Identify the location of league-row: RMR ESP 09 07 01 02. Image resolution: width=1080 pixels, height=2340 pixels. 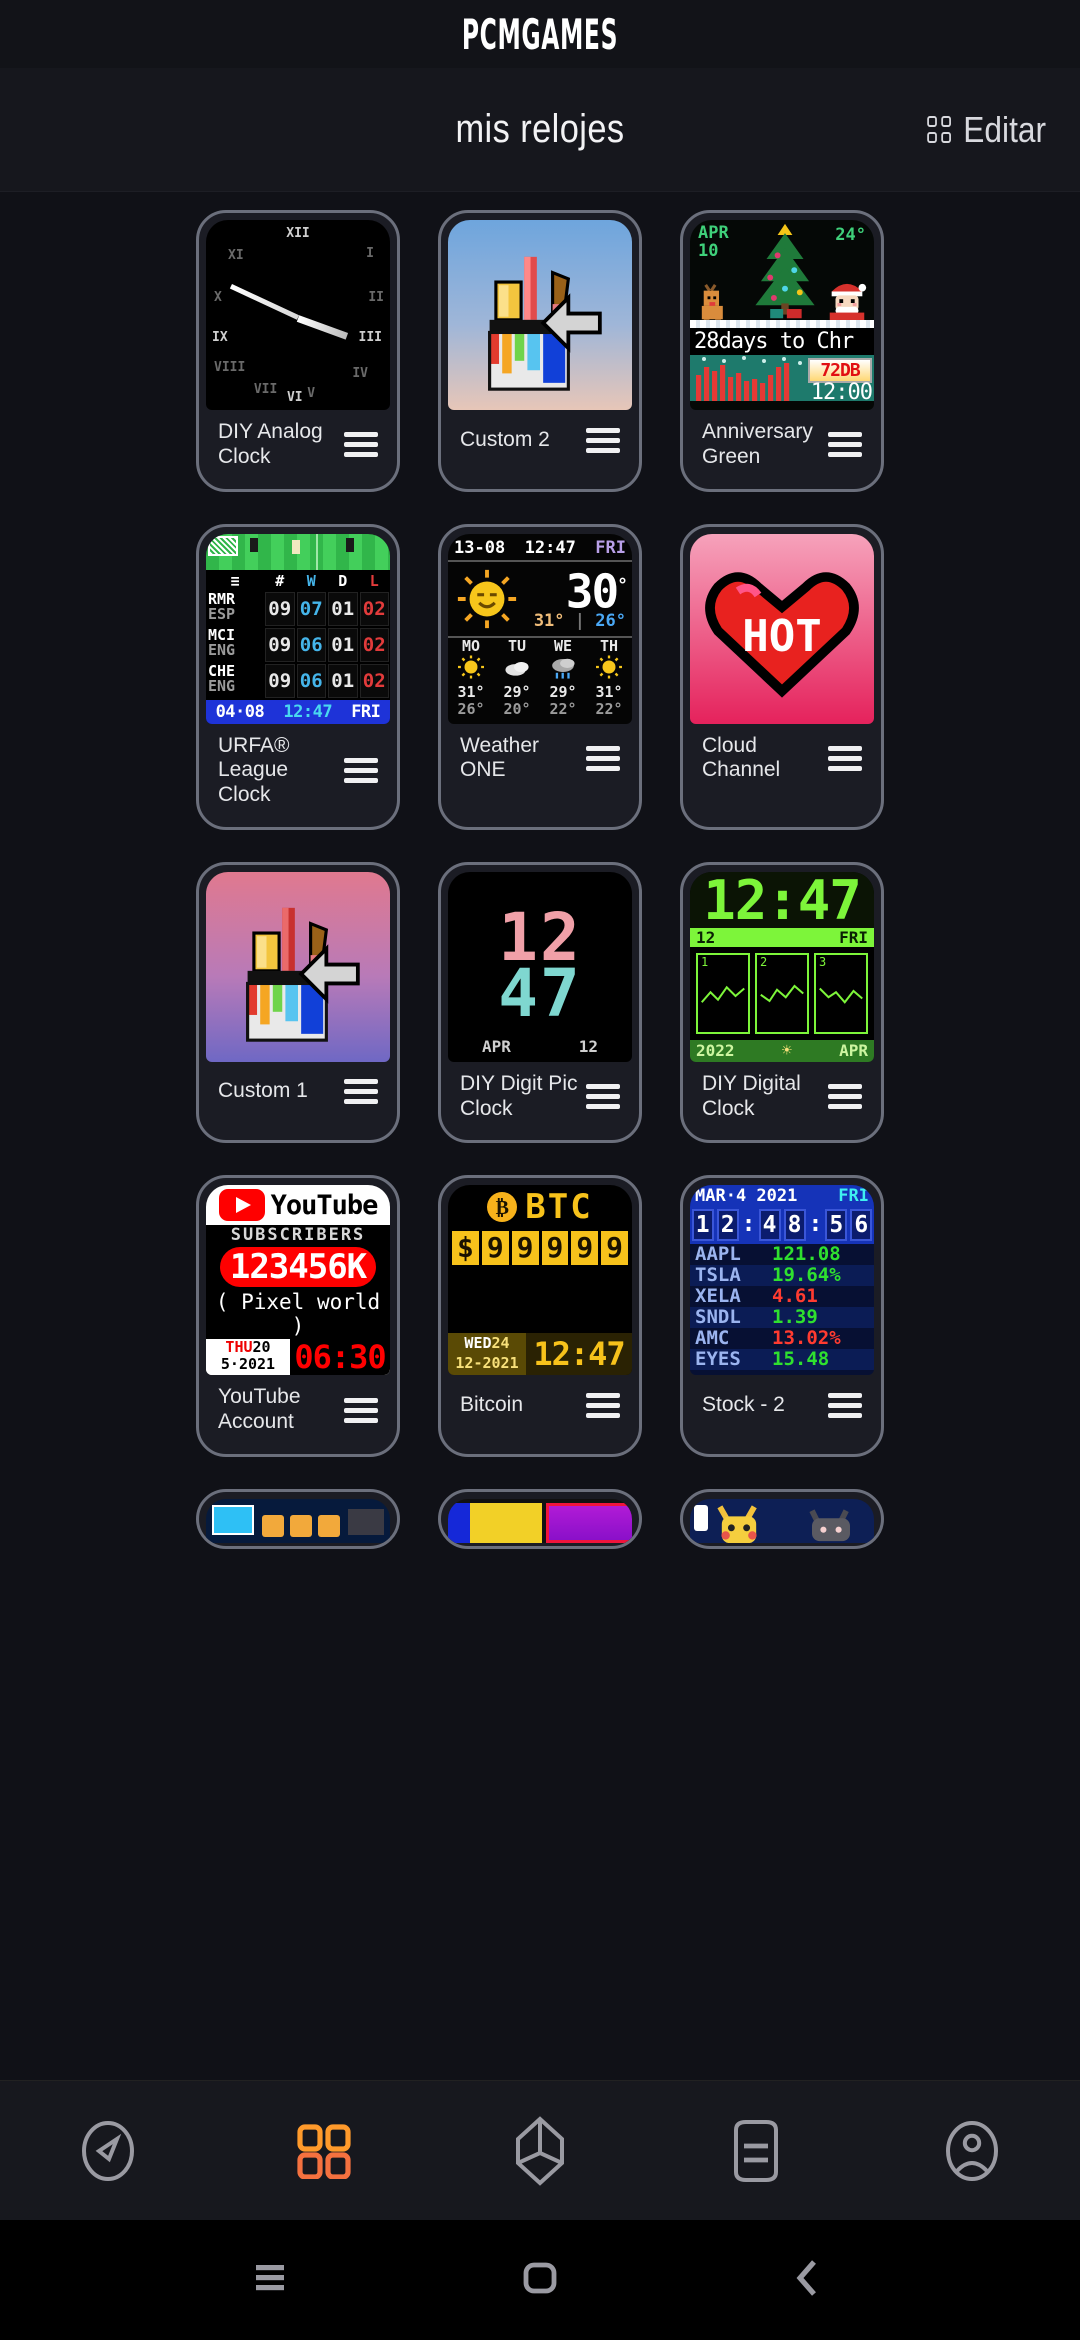
(298, 608).